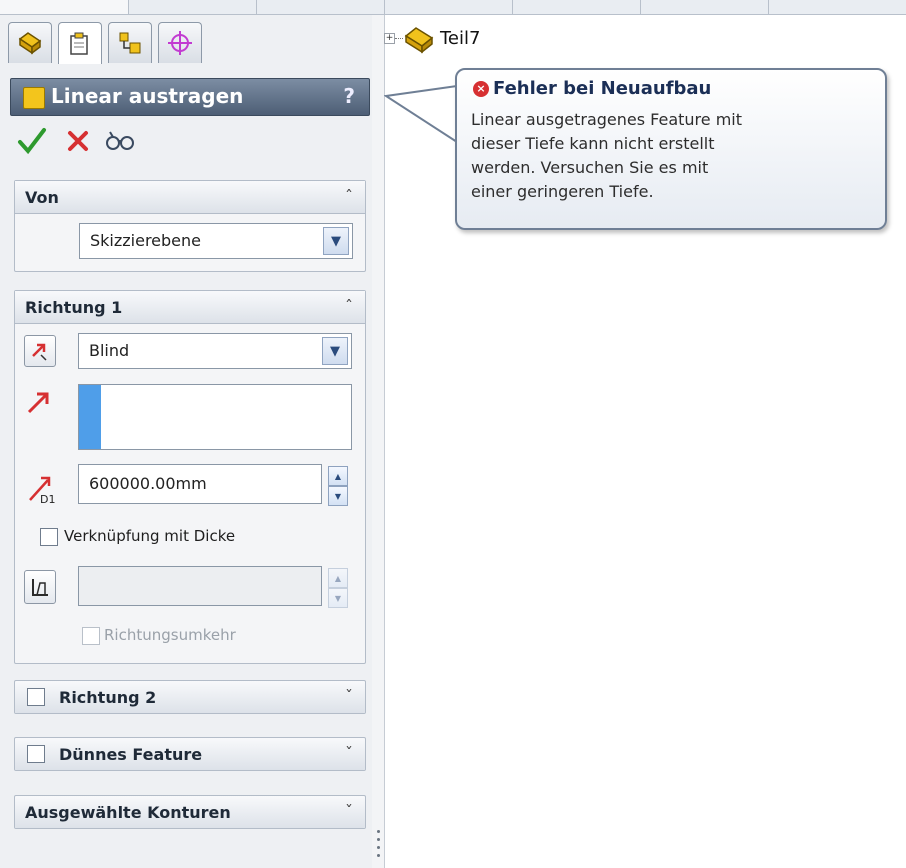  Describe the element at coordinates (147, 96) in the screenshot. I see `page-title: Linear austragen` at that location.